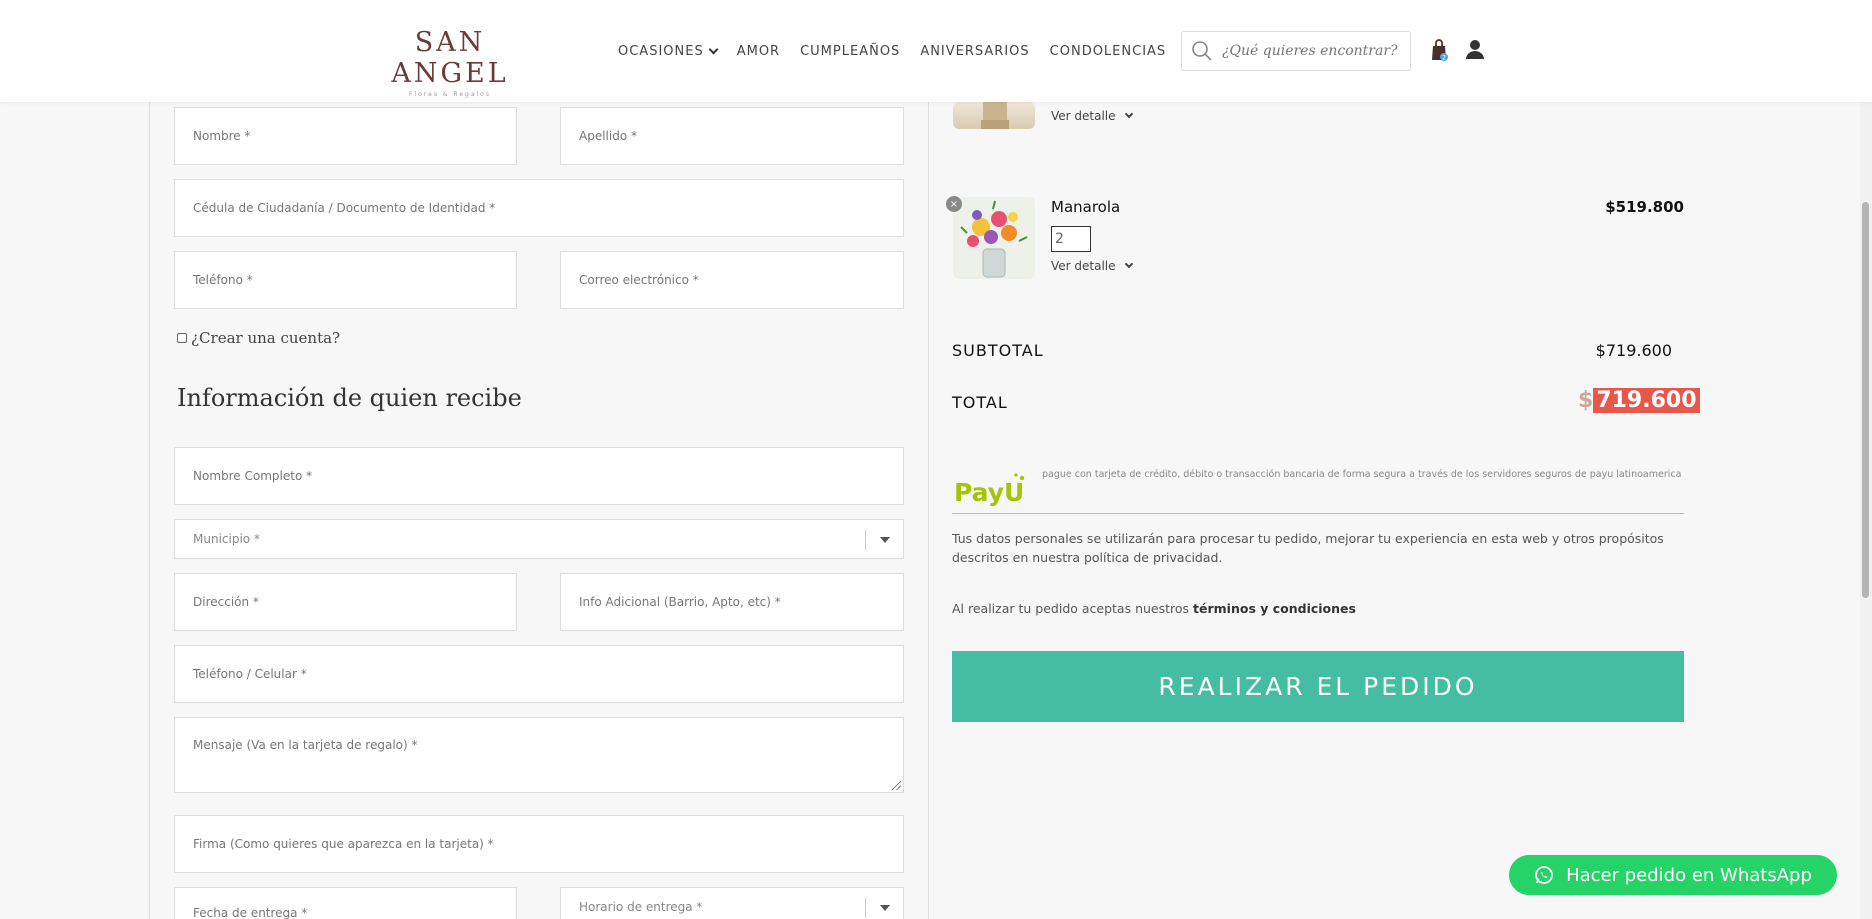 This screenshot has width=1872, height=919. Describe the element at coordinates (1644, 207) in the screenshot. I see `product-price: $519.800` at that location.